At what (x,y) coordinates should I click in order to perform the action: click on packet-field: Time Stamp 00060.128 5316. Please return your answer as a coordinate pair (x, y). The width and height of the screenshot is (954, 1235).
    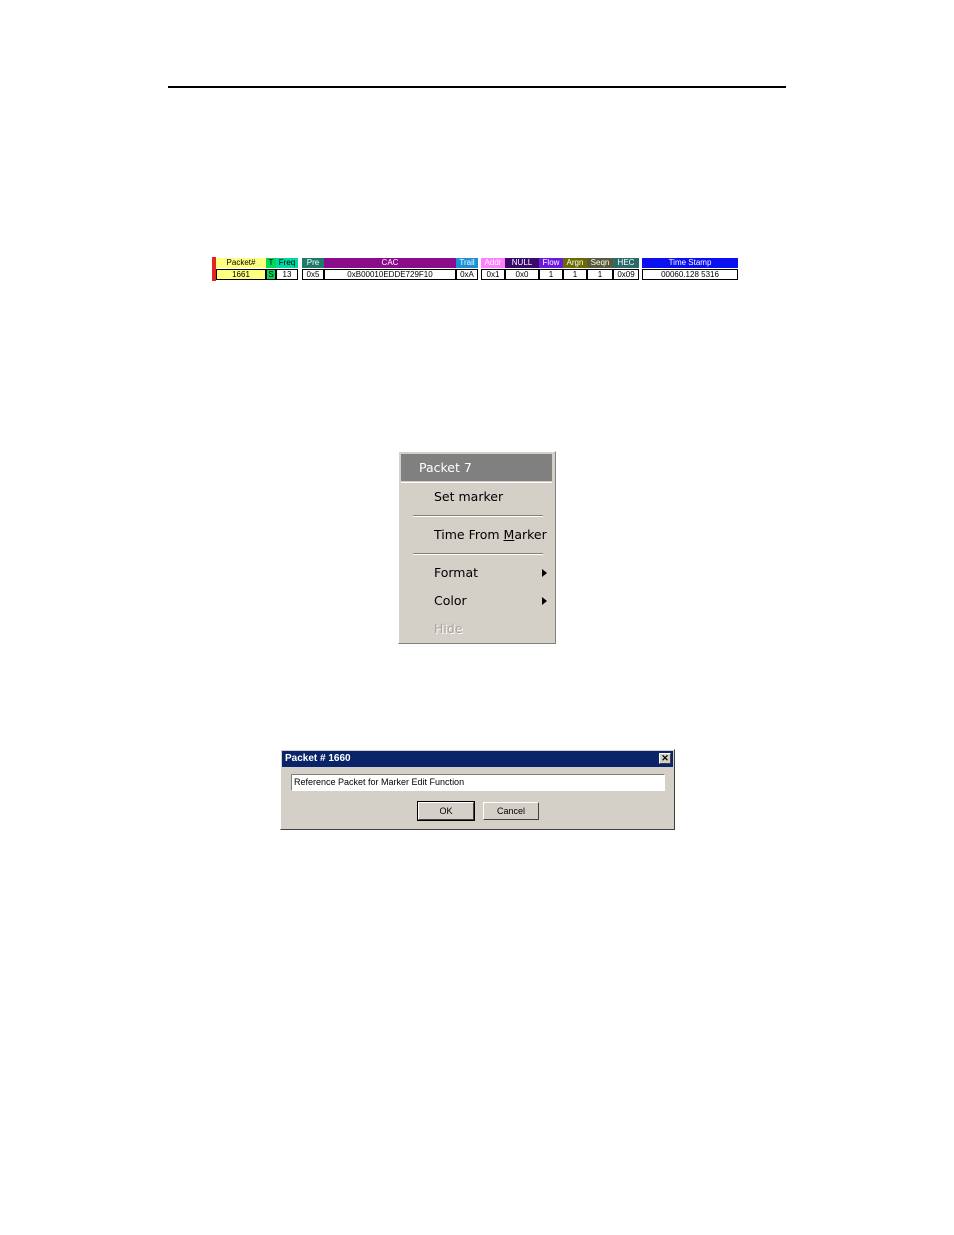
    Looking at the image, I should click on (690, 269).